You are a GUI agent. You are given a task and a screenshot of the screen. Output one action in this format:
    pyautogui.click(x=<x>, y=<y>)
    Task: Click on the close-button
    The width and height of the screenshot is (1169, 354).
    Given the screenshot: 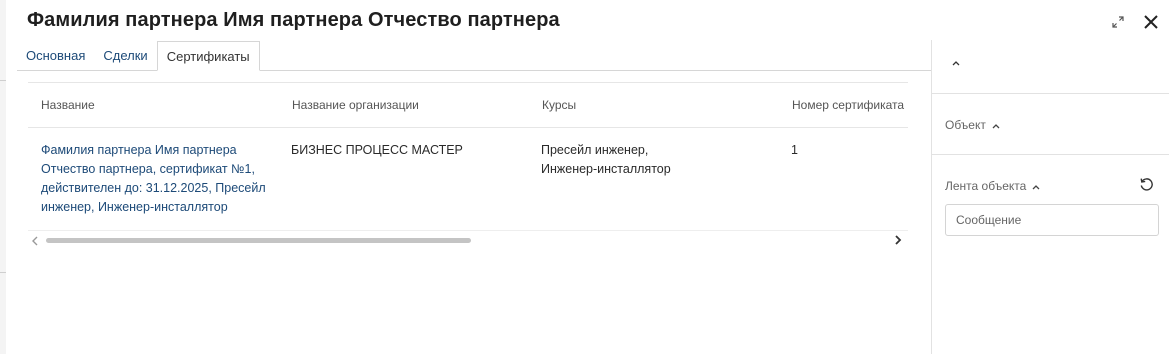 What is the action you would take?
    pyautogui.click(x=1151, y=22)
    